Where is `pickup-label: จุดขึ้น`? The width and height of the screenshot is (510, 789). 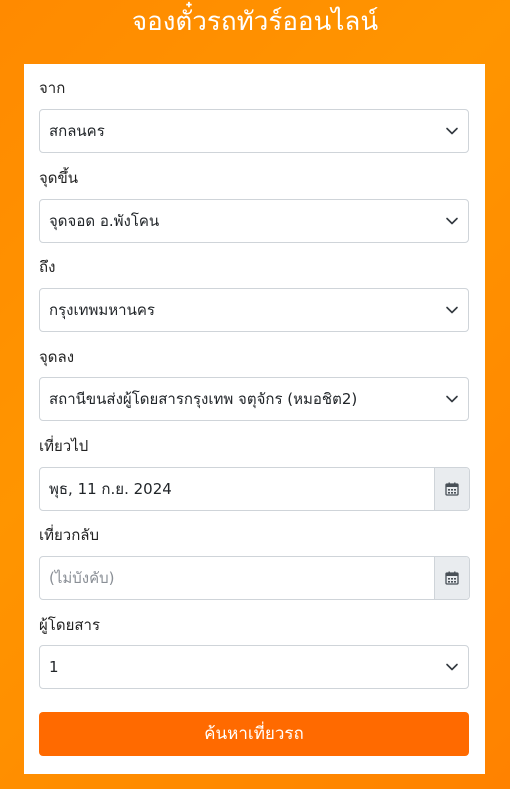
pickup-label: จุดขึ้น is located at coordinates (59, 178).